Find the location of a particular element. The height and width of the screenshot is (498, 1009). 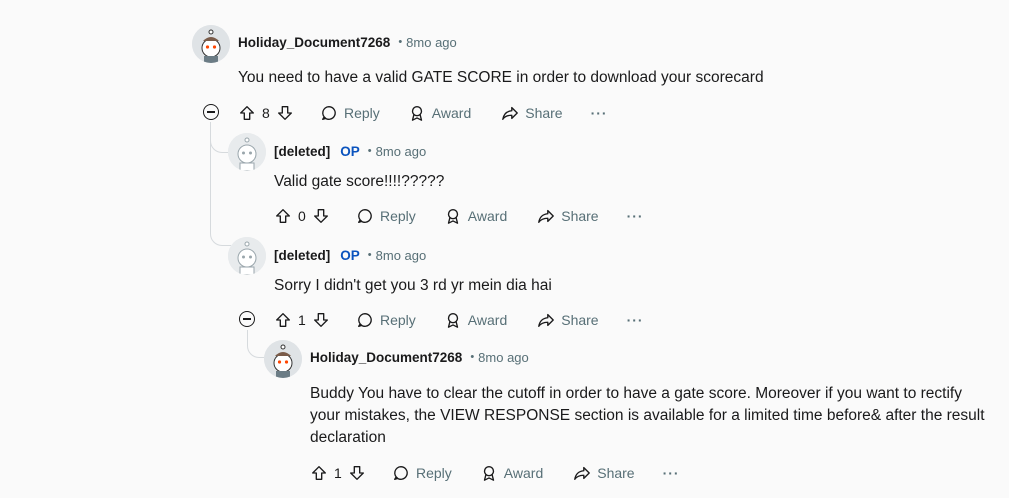

comment-body: Valid gate score!!!!????? is located at coordinates (359, 181).